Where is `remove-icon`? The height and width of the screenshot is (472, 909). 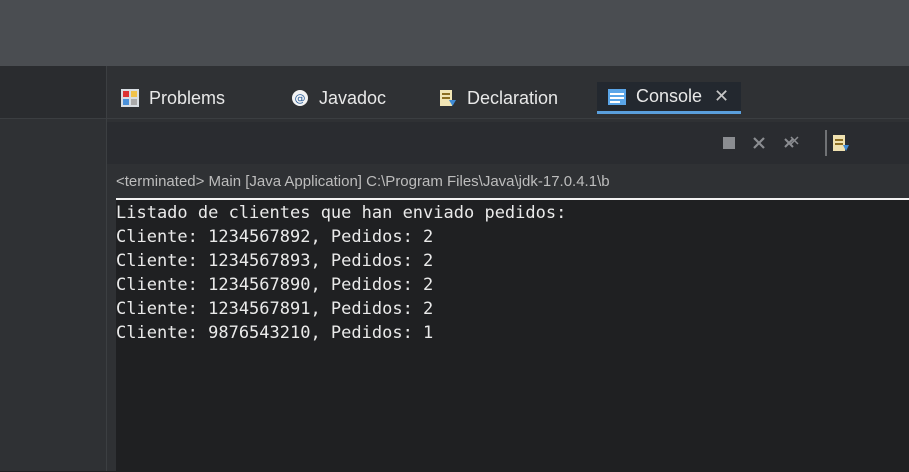
remove-icon is located at coordinates (759, 143).